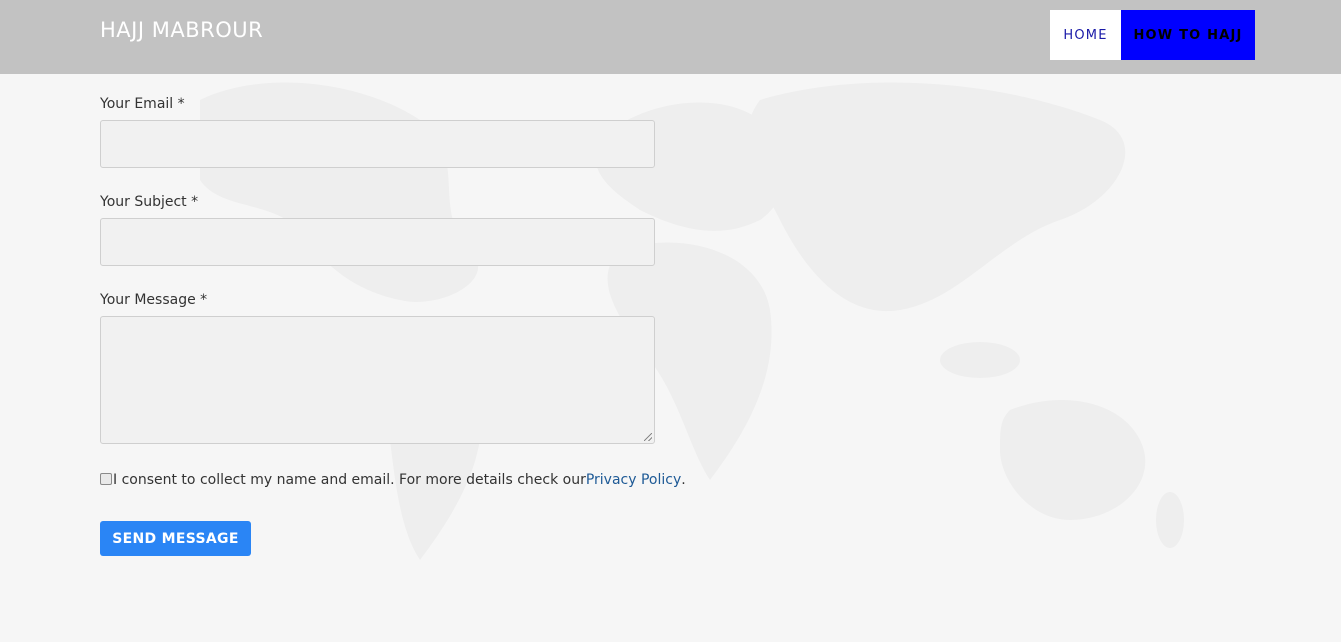 The image size is (1341, 642). I want to click on site-brand: HAJJ MABROUR, so click(181, 30).